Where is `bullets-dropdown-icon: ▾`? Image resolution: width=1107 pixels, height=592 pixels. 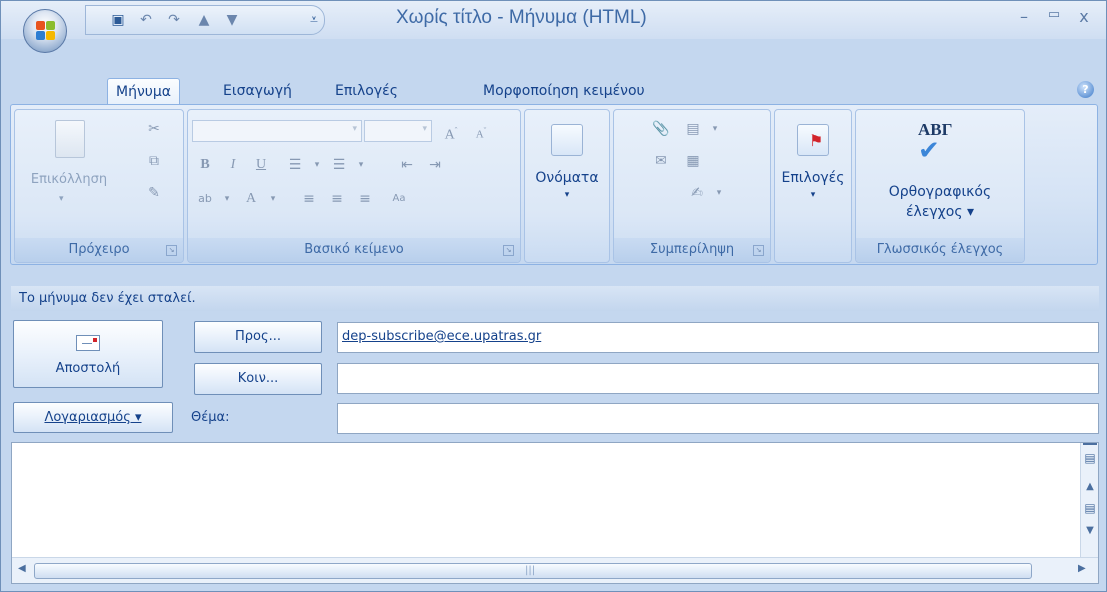
bullets-dropdown-icon: ▾ is located at coordinates (317, 165).